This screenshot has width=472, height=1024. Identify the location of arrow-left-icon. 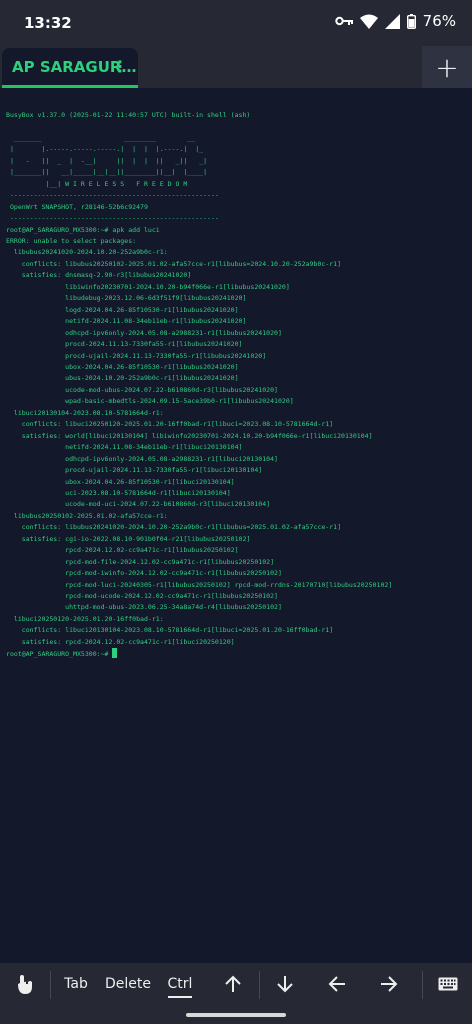
(336, 984).